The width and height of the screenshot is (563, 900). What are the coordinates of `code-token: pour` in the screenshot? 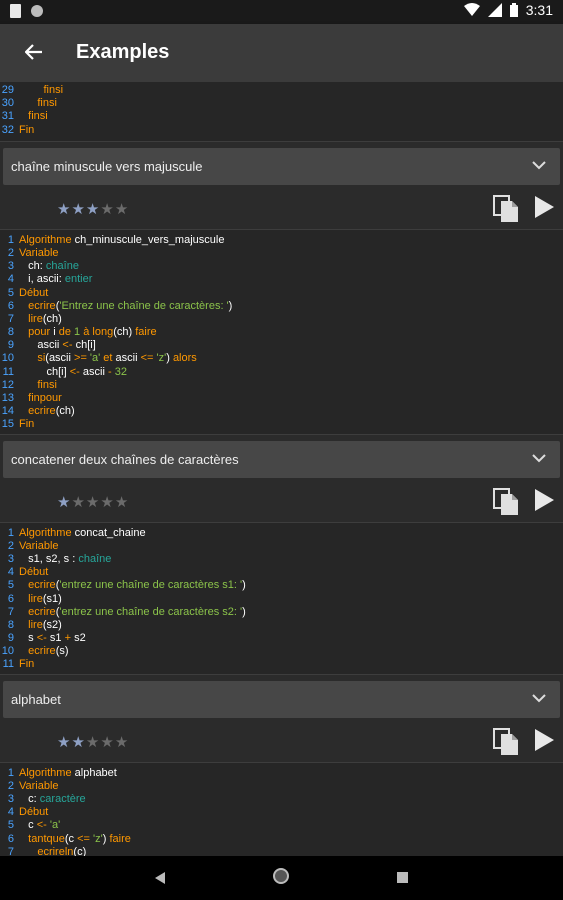 It's located at (36, 332).